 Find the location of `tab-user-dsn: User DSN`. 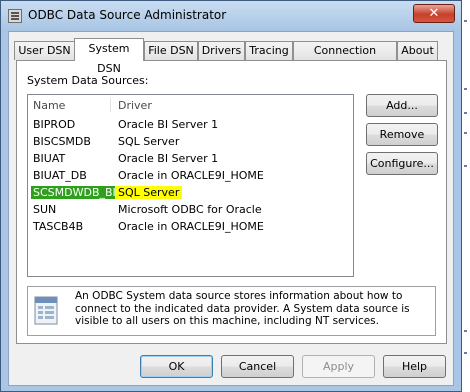

tab-user-dsn: User DSN is located at coordinates (44, 50).